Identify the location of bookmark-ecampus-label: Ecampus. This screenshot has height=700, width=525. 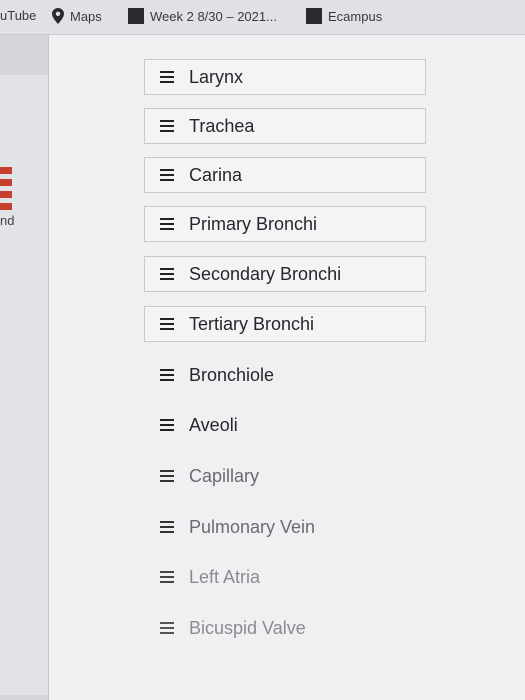
(355, 16).